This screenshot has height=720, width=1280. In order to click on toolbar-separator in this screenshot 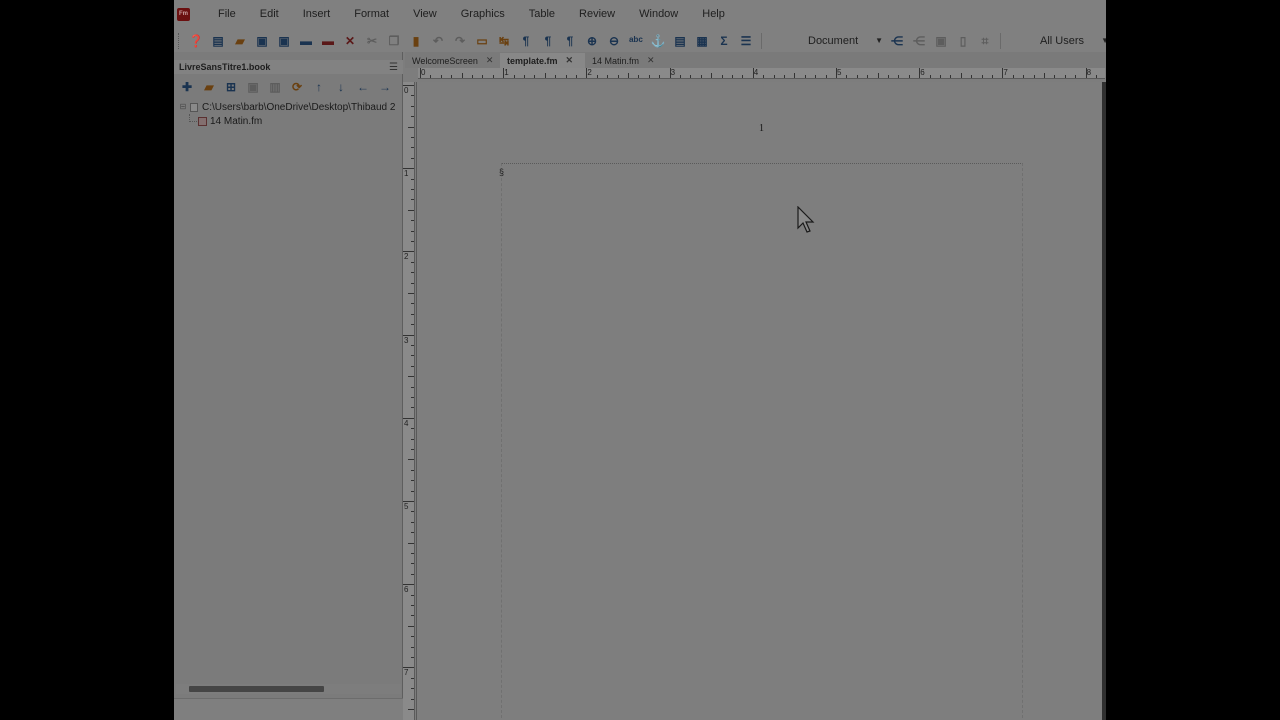, I will do `click(1000, 40)`.